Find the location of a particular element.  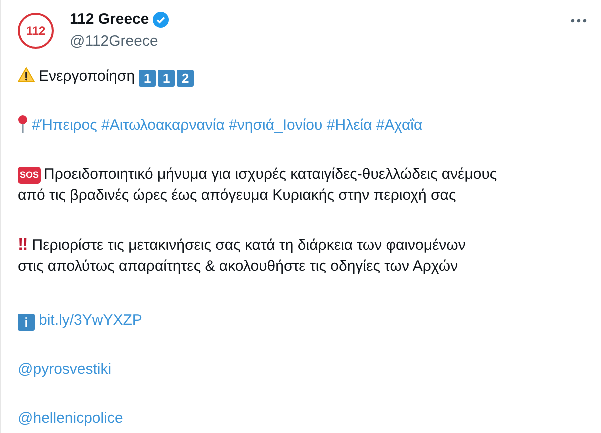

warning-icon is located at coordinates (26, 75).